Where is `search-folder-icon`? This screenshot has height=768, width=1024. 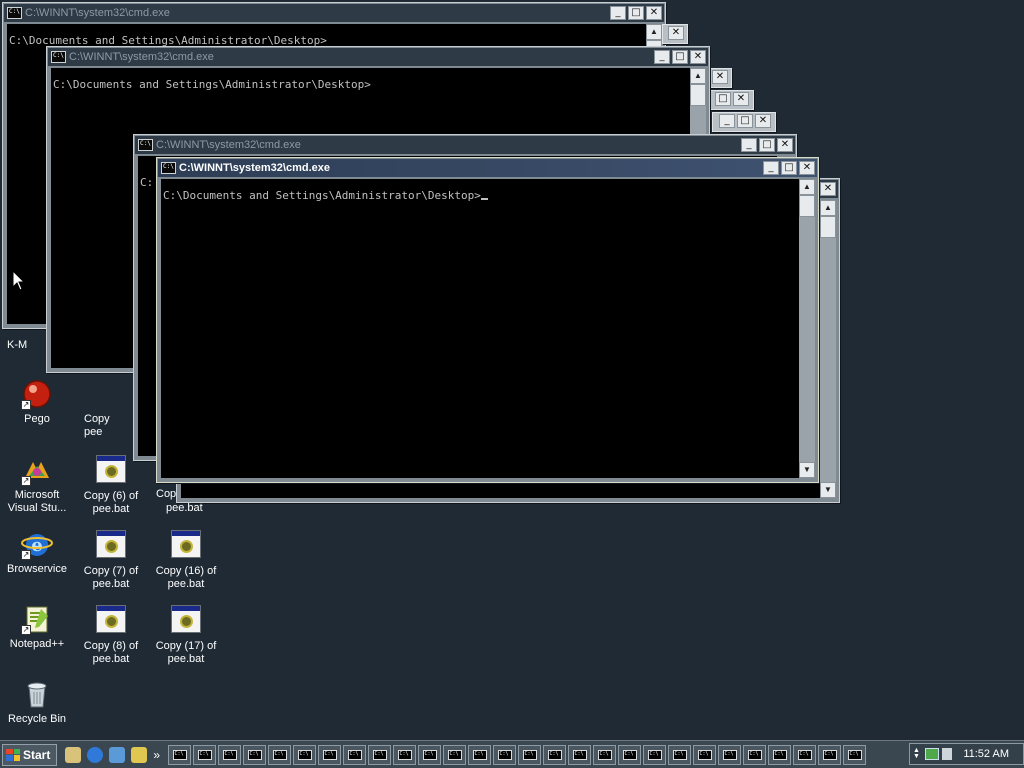 search-folder-icon is located at coordinates (139, 754).